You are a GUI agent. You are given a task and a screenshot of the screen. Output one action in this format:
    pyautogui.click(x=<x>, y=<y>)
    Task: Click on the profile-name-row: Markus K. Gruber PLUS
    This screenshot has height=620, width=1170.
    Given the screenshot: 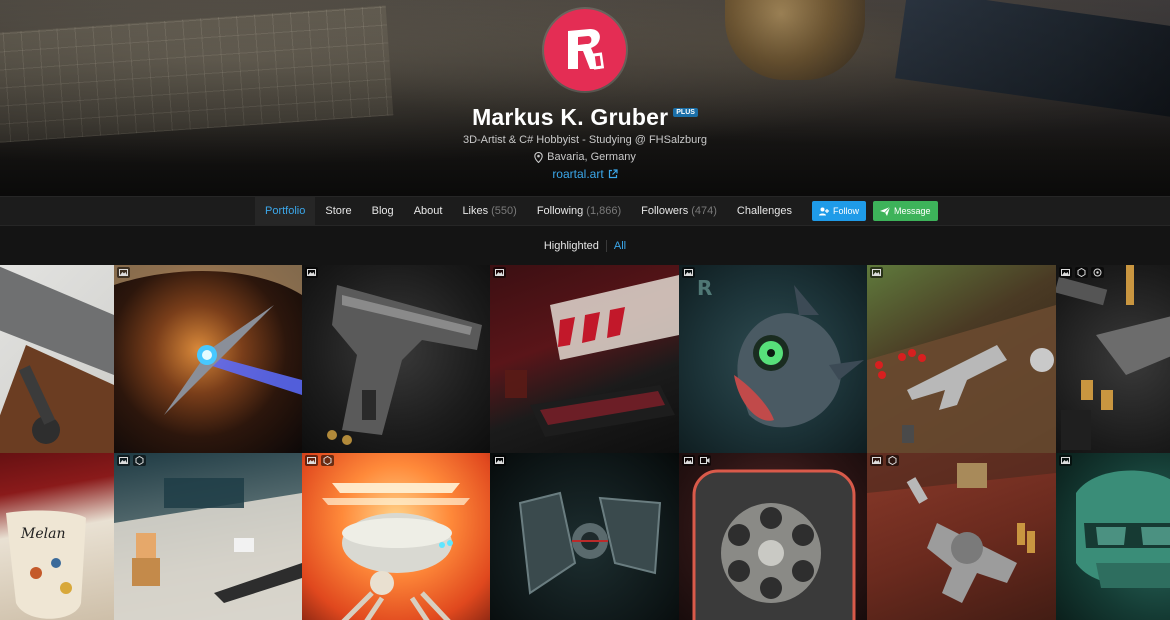 What is the action you would take?
    pyautogui.click(x=585, y=117)
    